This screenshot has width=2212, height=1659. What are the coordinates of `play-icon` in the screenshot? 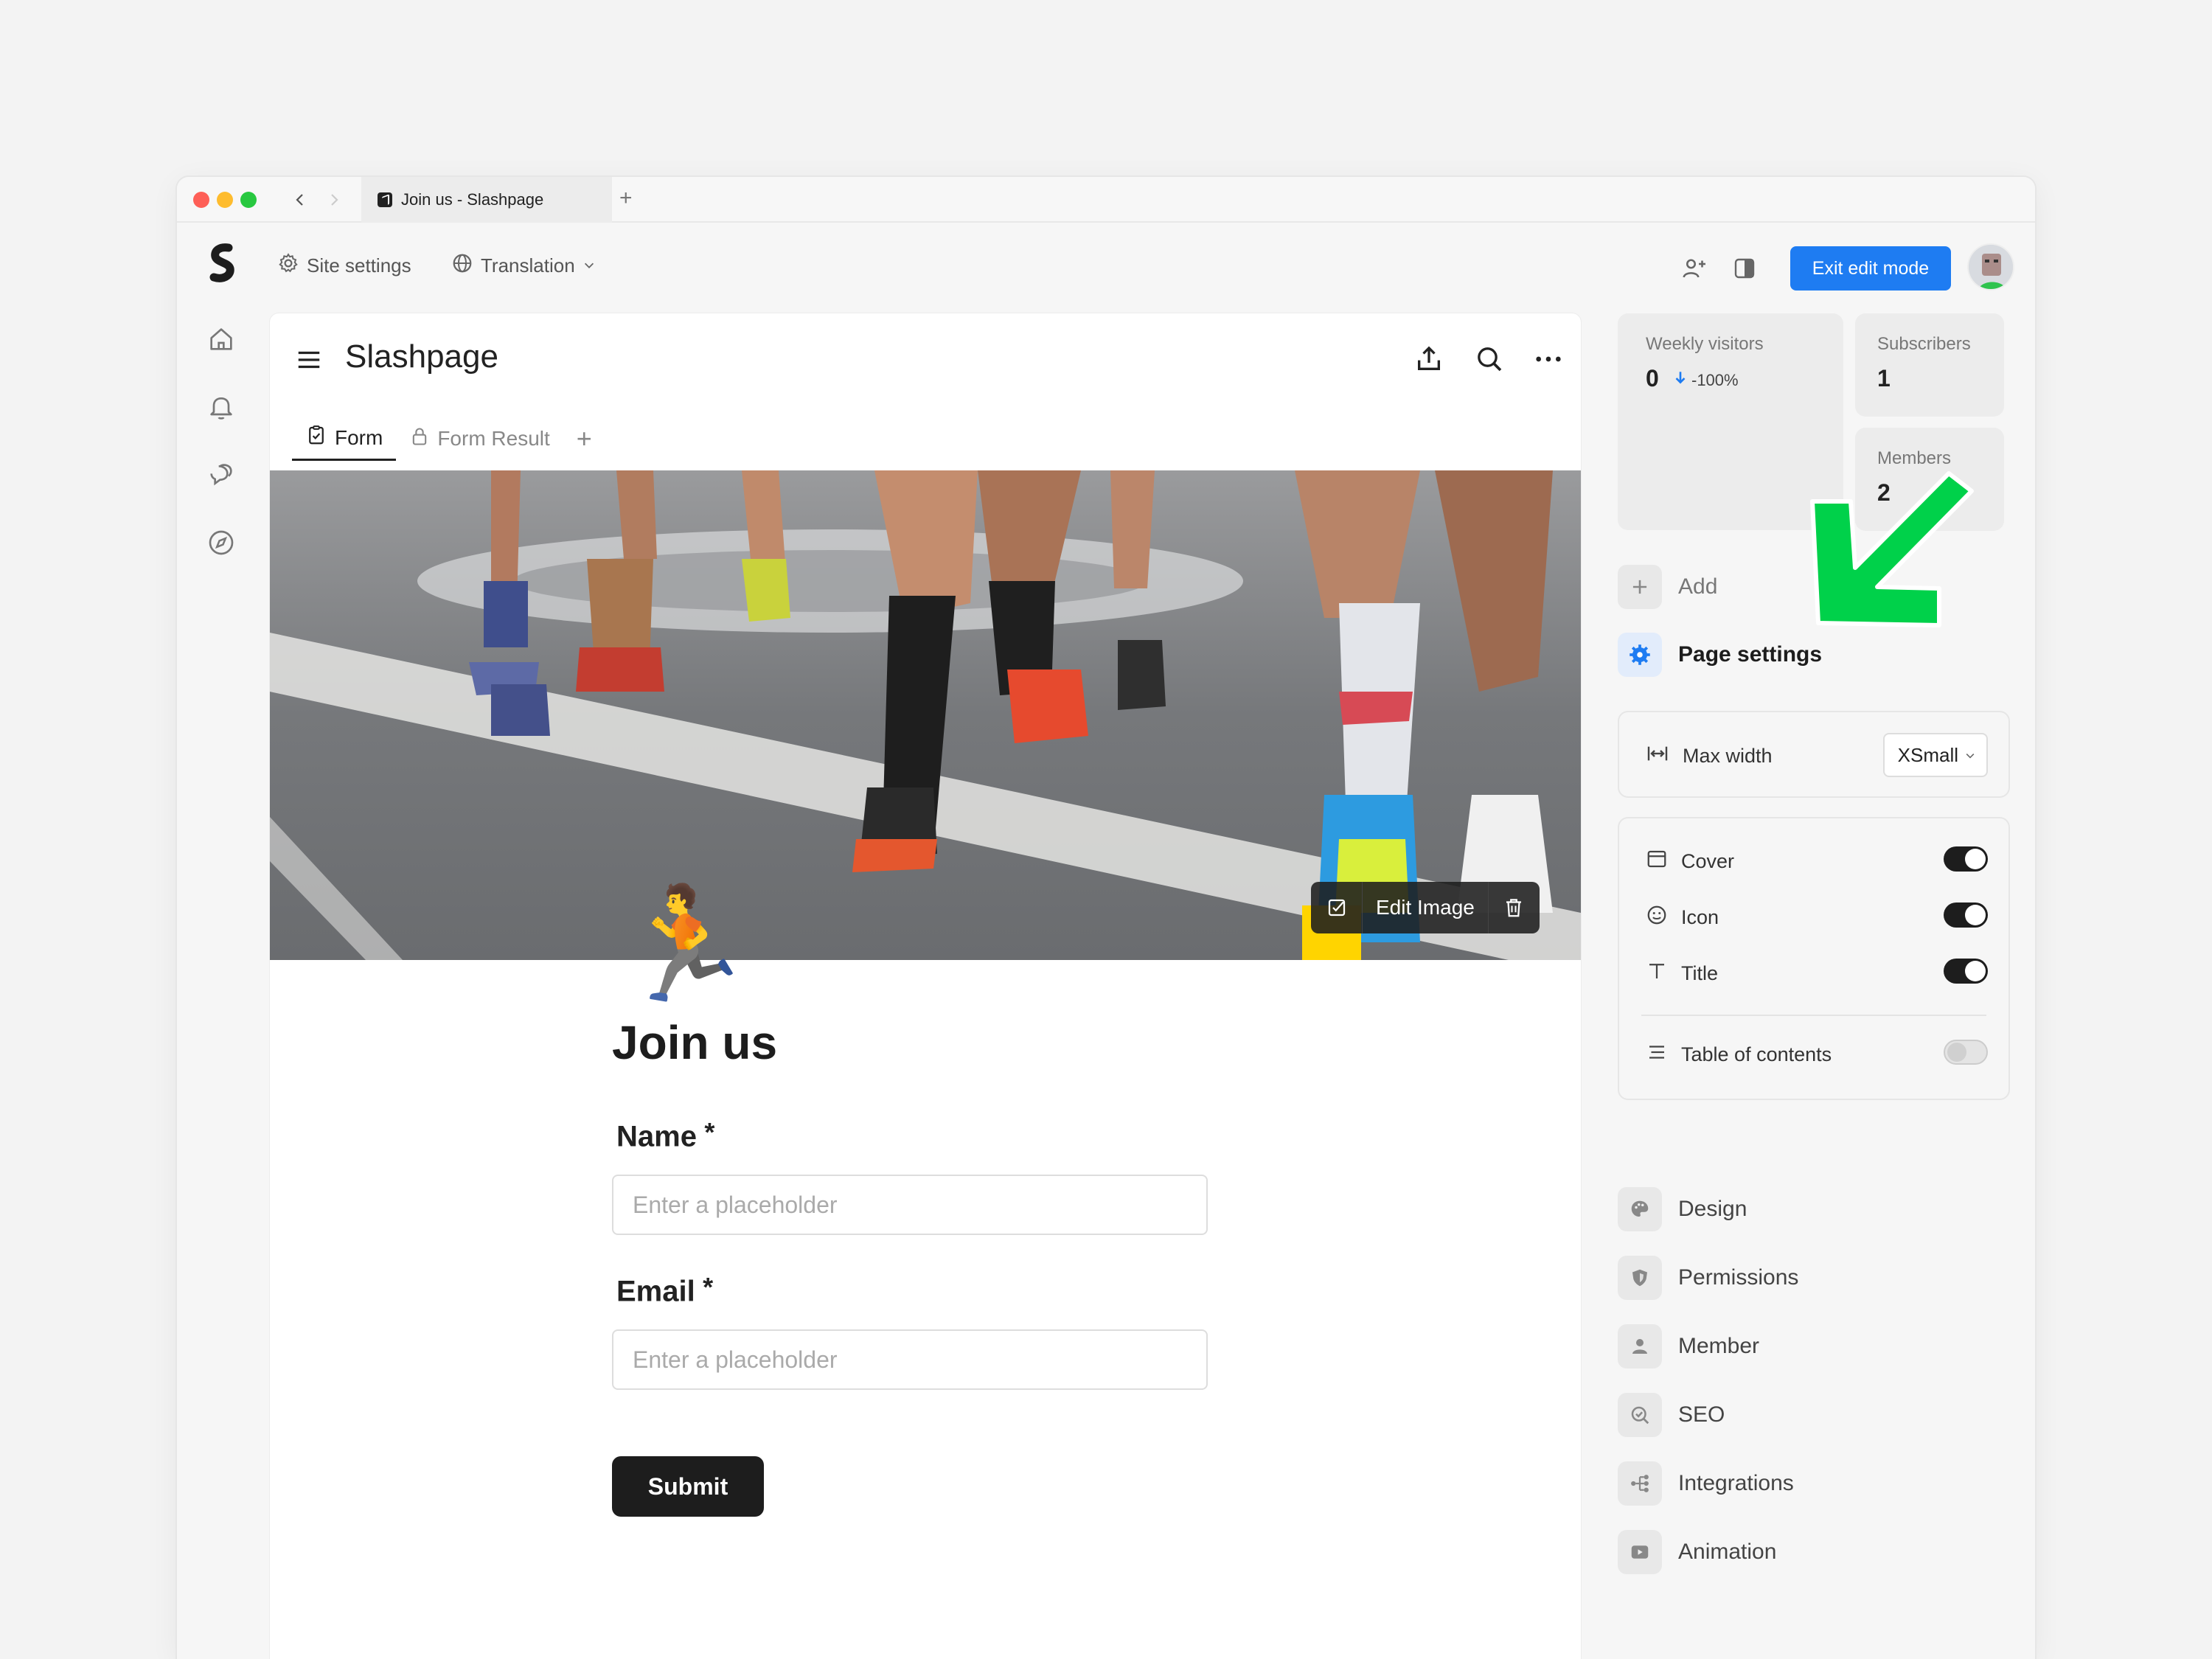 It's located at (1640, 1552).